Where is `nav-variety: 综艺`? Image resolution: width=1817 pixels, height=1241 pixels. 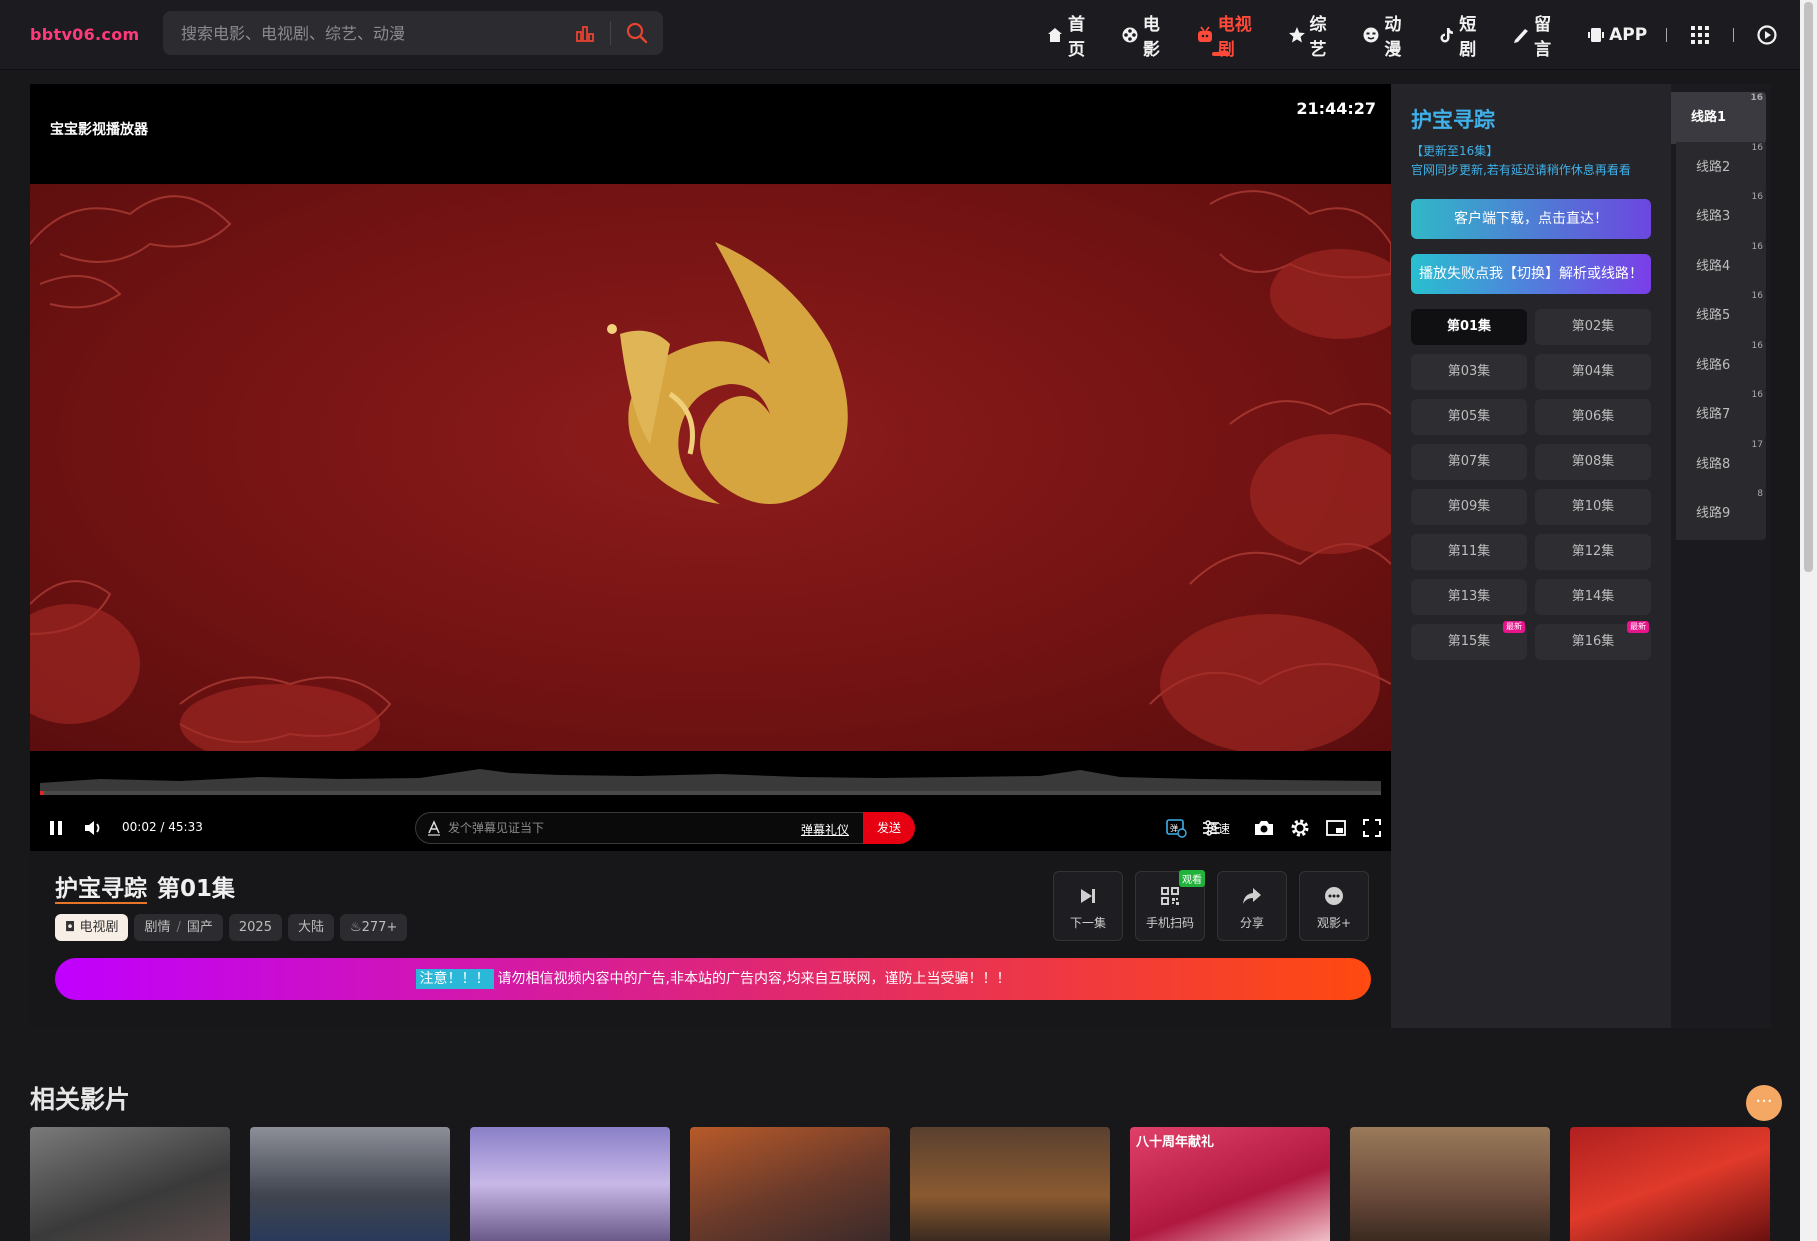
nav-variety: 综艺 is located at coordinates (1316, 37).